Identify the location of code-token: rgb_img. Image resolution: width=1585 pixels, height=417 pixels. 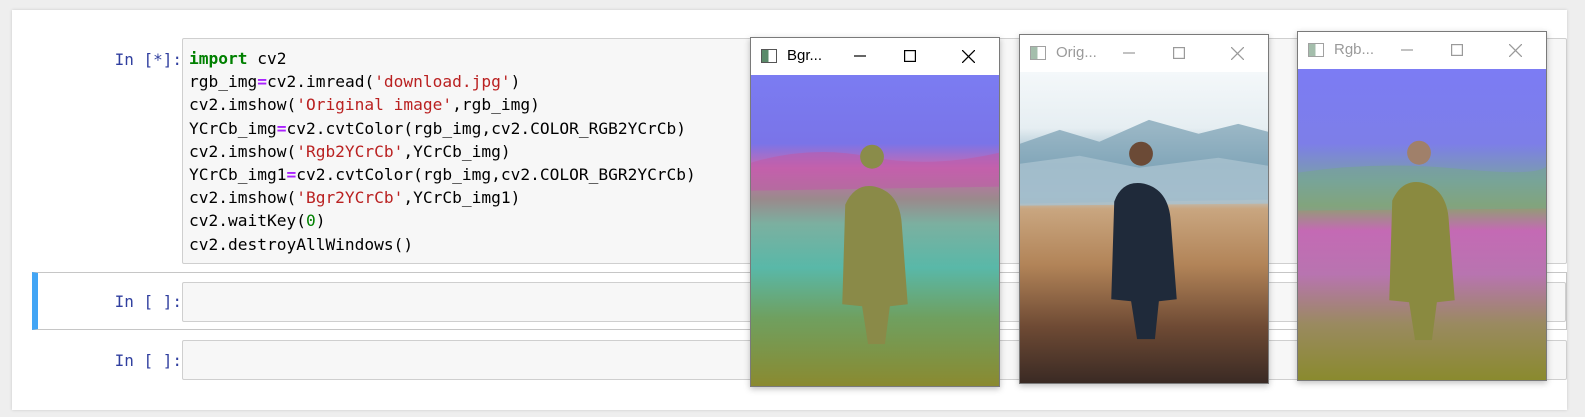
(223, 82).